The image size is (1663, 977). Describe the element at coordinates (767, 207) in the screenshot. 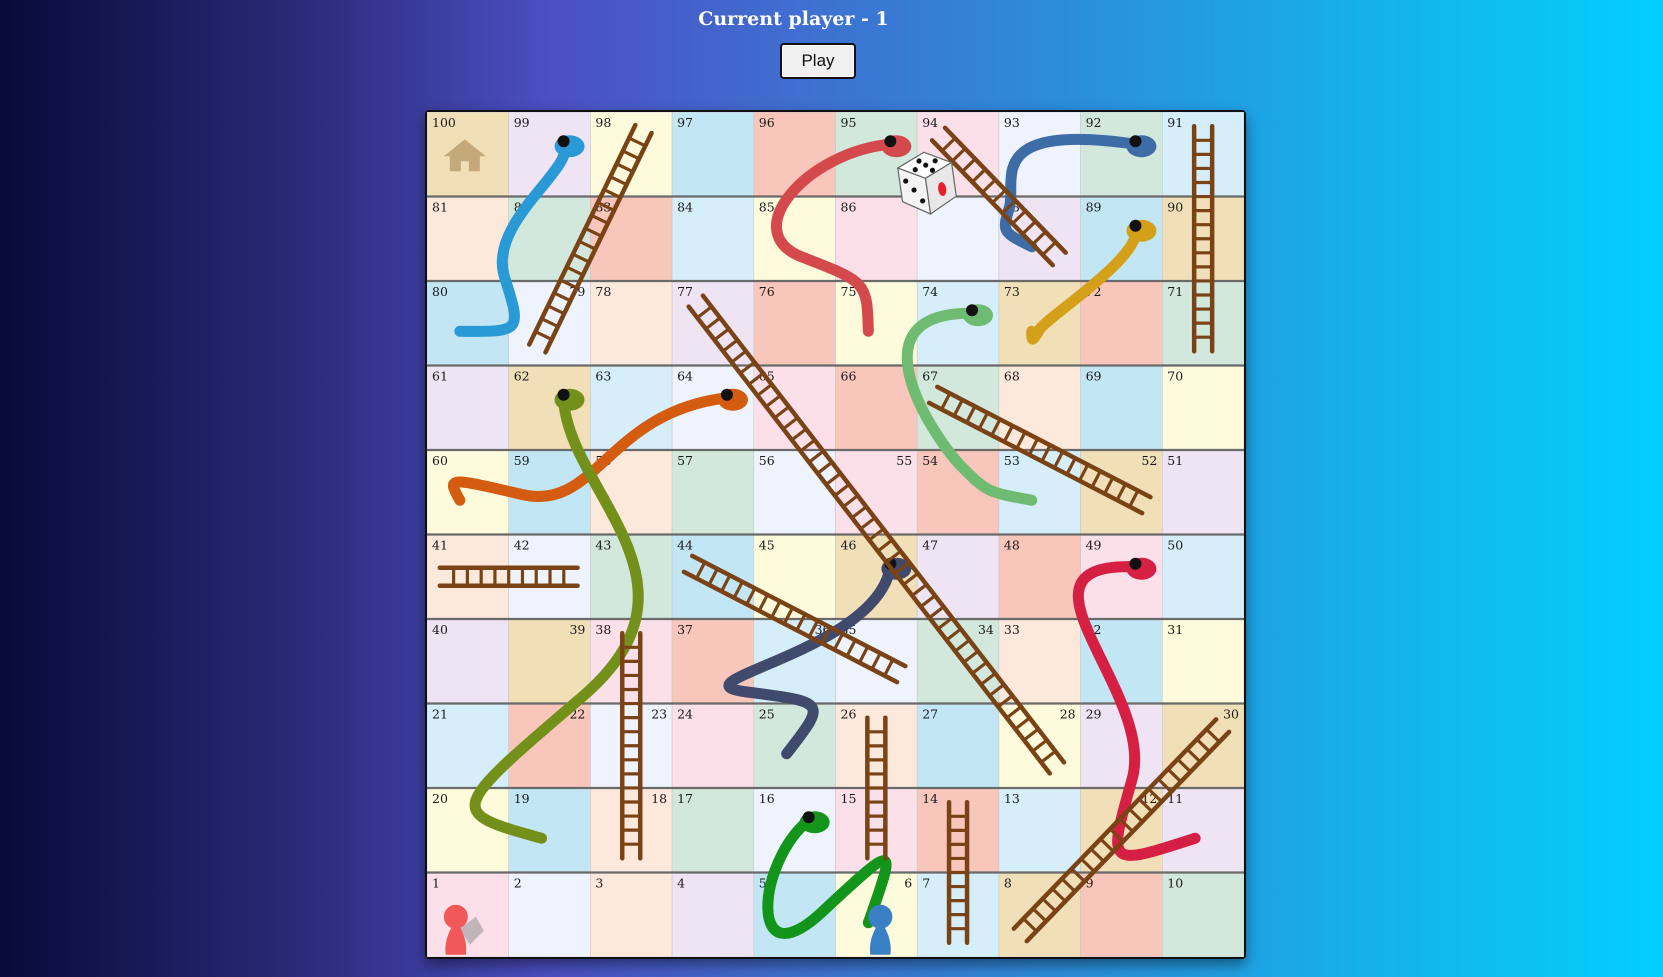

I see `cell-number: 85` at that location.